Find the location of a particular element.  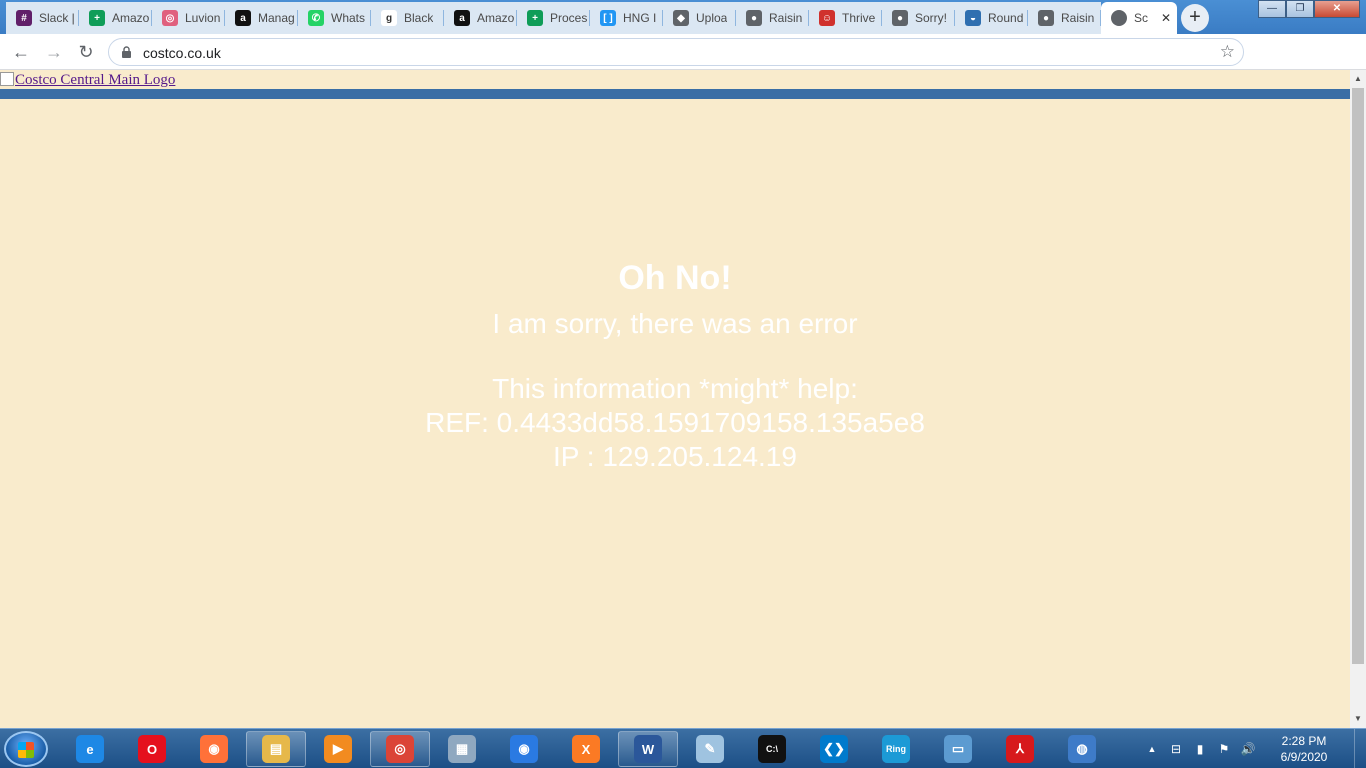

minimize-button: — is located at coordinates (1272, 9).